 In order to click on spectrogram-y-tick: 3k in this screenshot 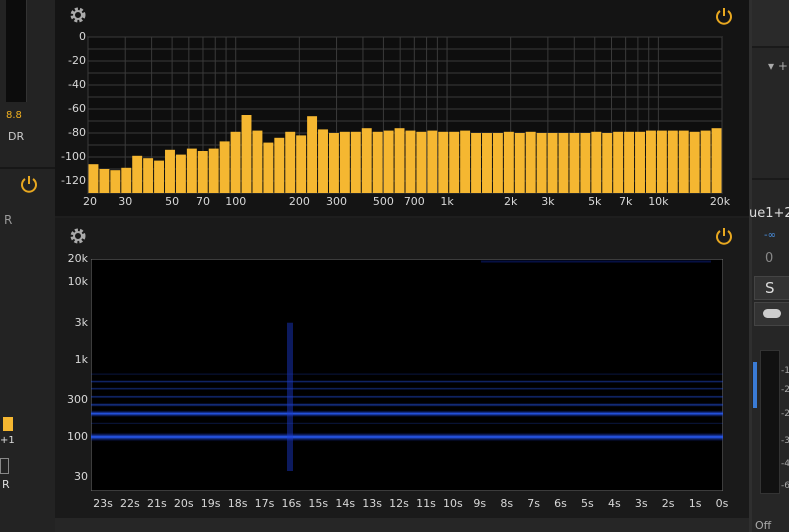, I will do `click(81, 322)`.